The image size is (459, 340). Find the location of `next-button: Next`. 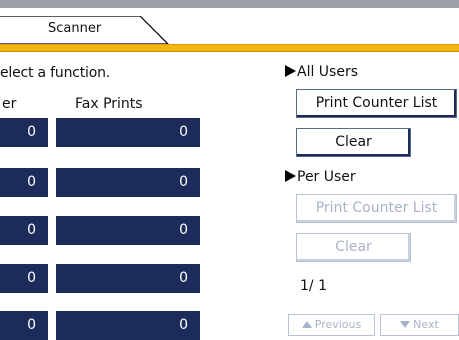

next-button: Next is located at coordinates (419, 325).